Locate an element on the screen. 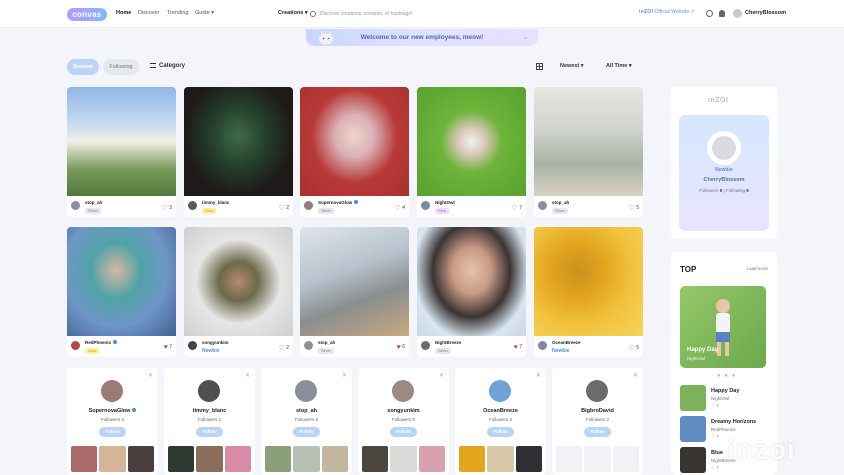 The height and width of the screenshot is (475, 844). creator-name: RedPhoenix is located at coordinates (101, 342).